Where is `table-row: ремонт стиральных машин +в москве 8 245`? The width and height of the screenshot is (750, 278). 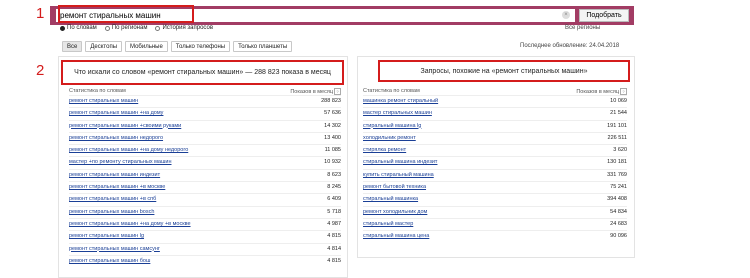
table-row: ремонт стиральных машин +в москве 8 245 is located at coordinates (205, 187).